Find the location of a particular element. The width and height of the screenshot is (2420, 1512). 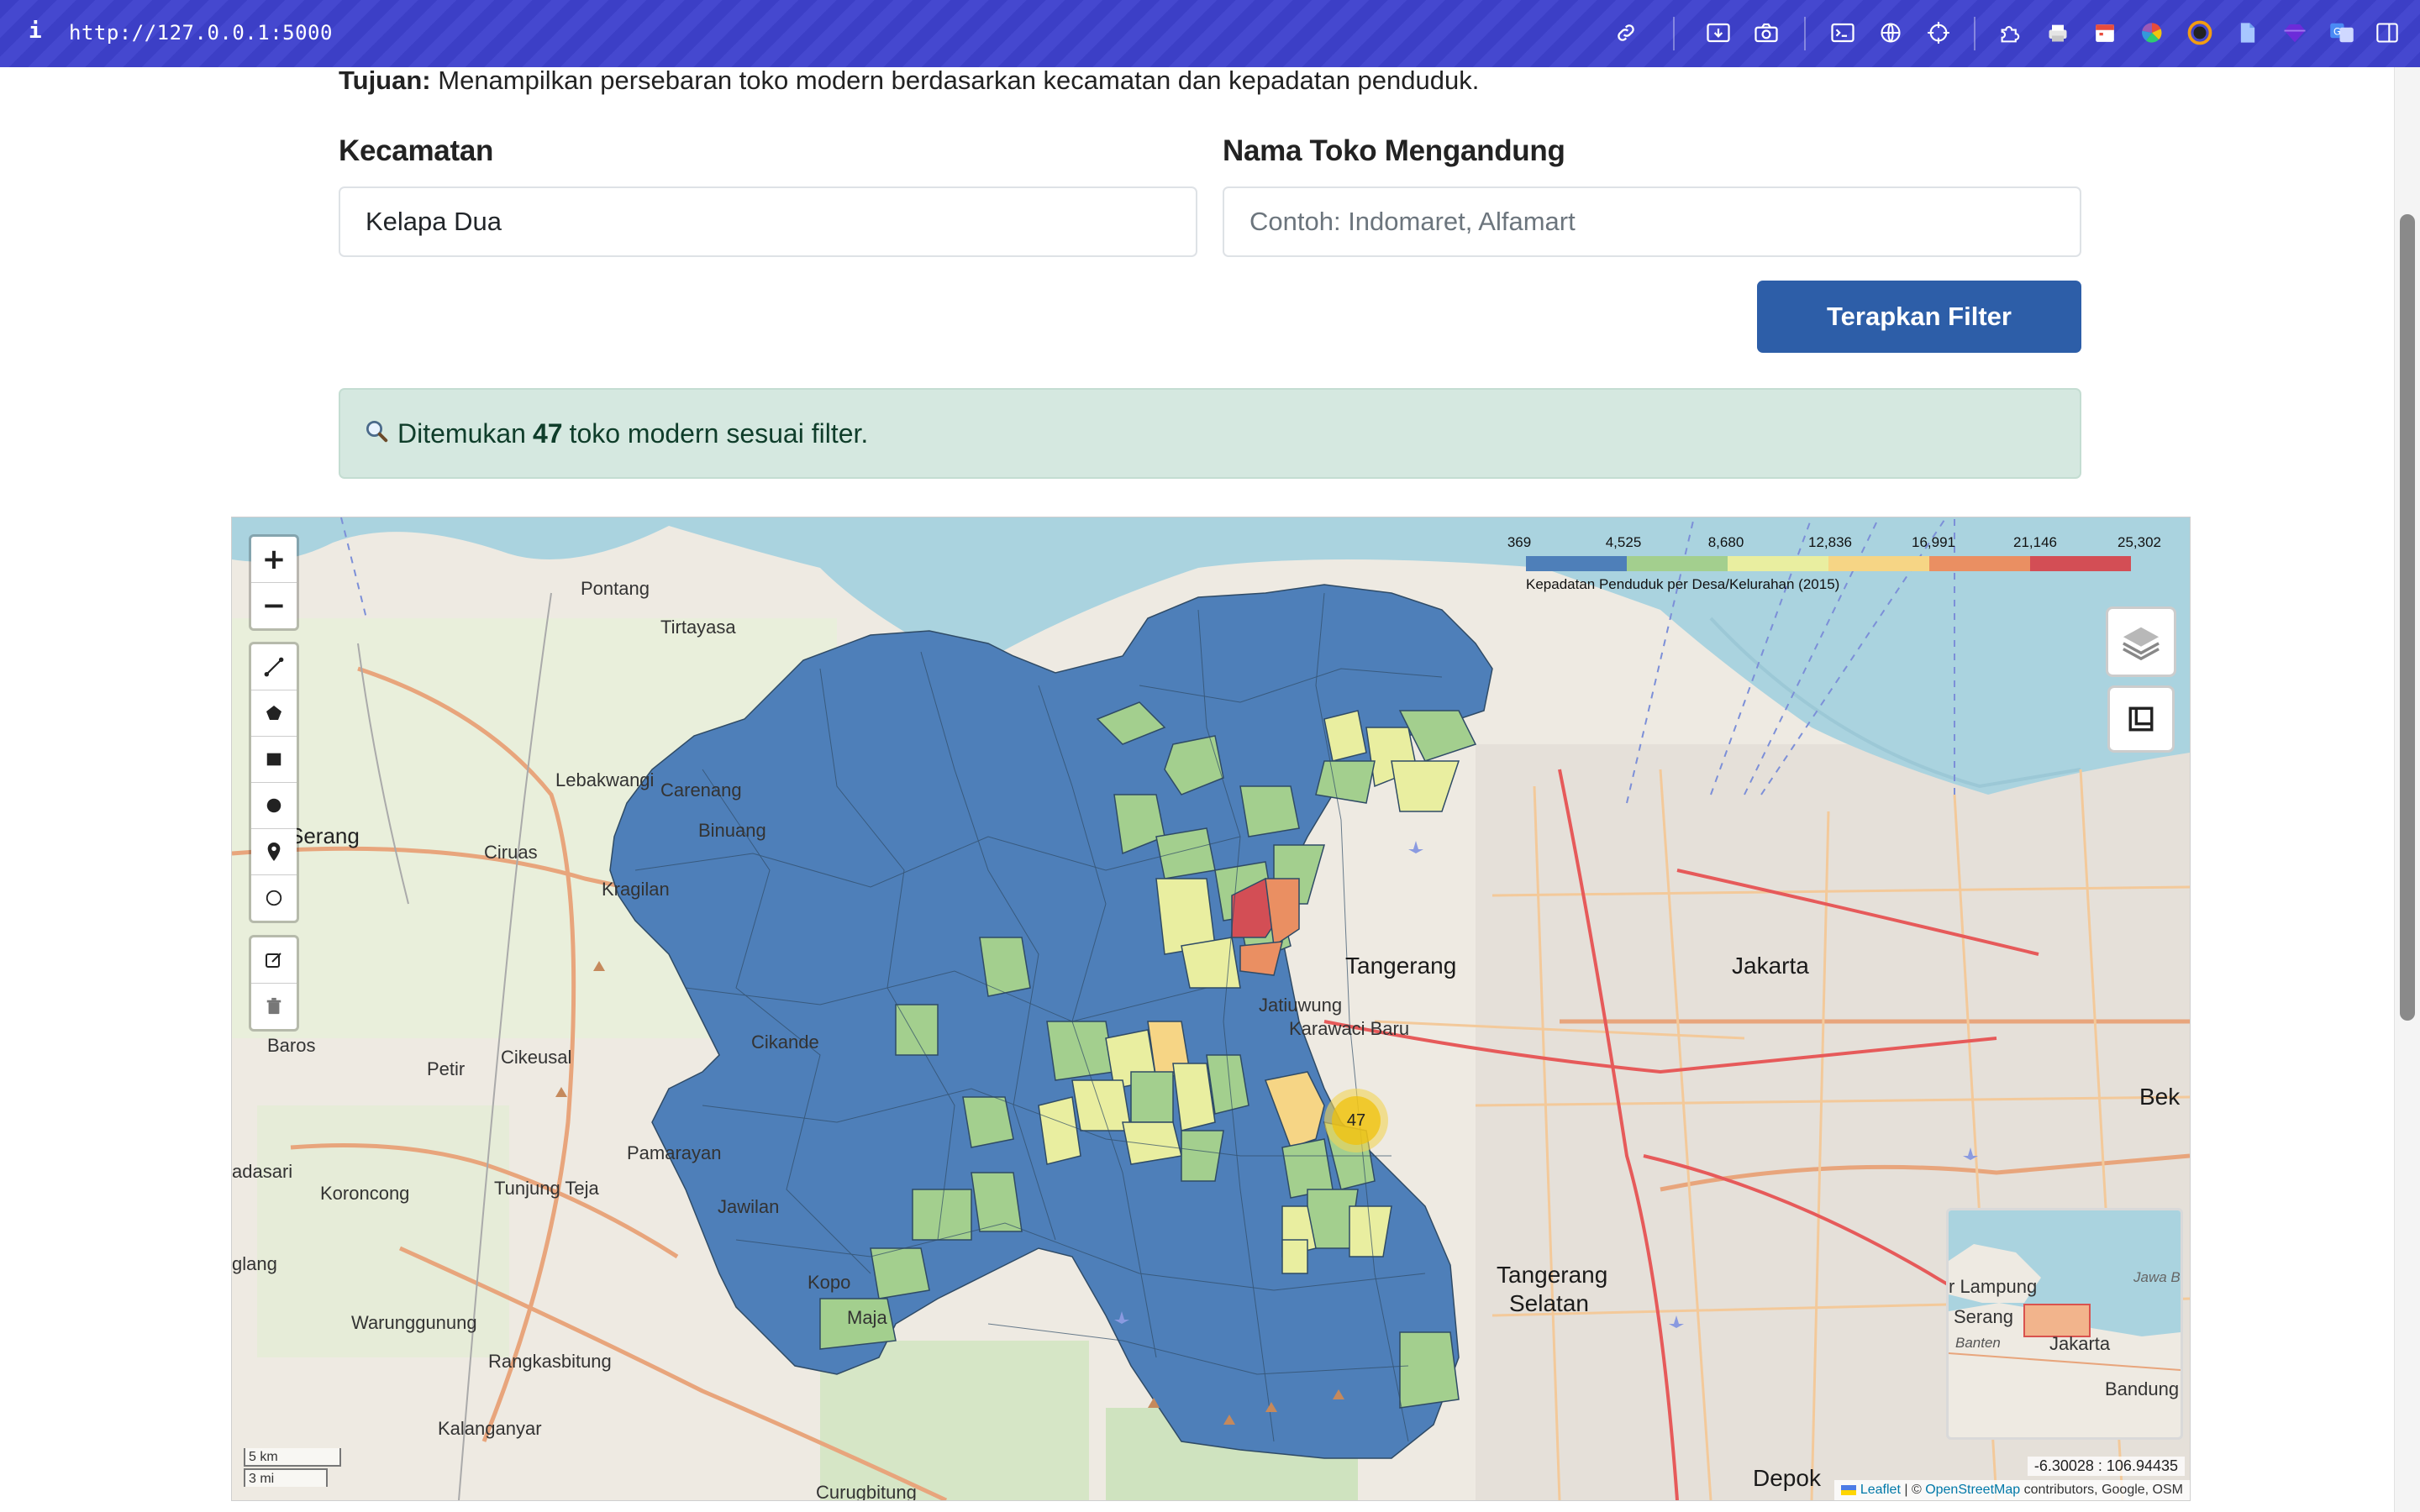

osm-link: OpenStreetMap is located at coordinates (1973, 1490).